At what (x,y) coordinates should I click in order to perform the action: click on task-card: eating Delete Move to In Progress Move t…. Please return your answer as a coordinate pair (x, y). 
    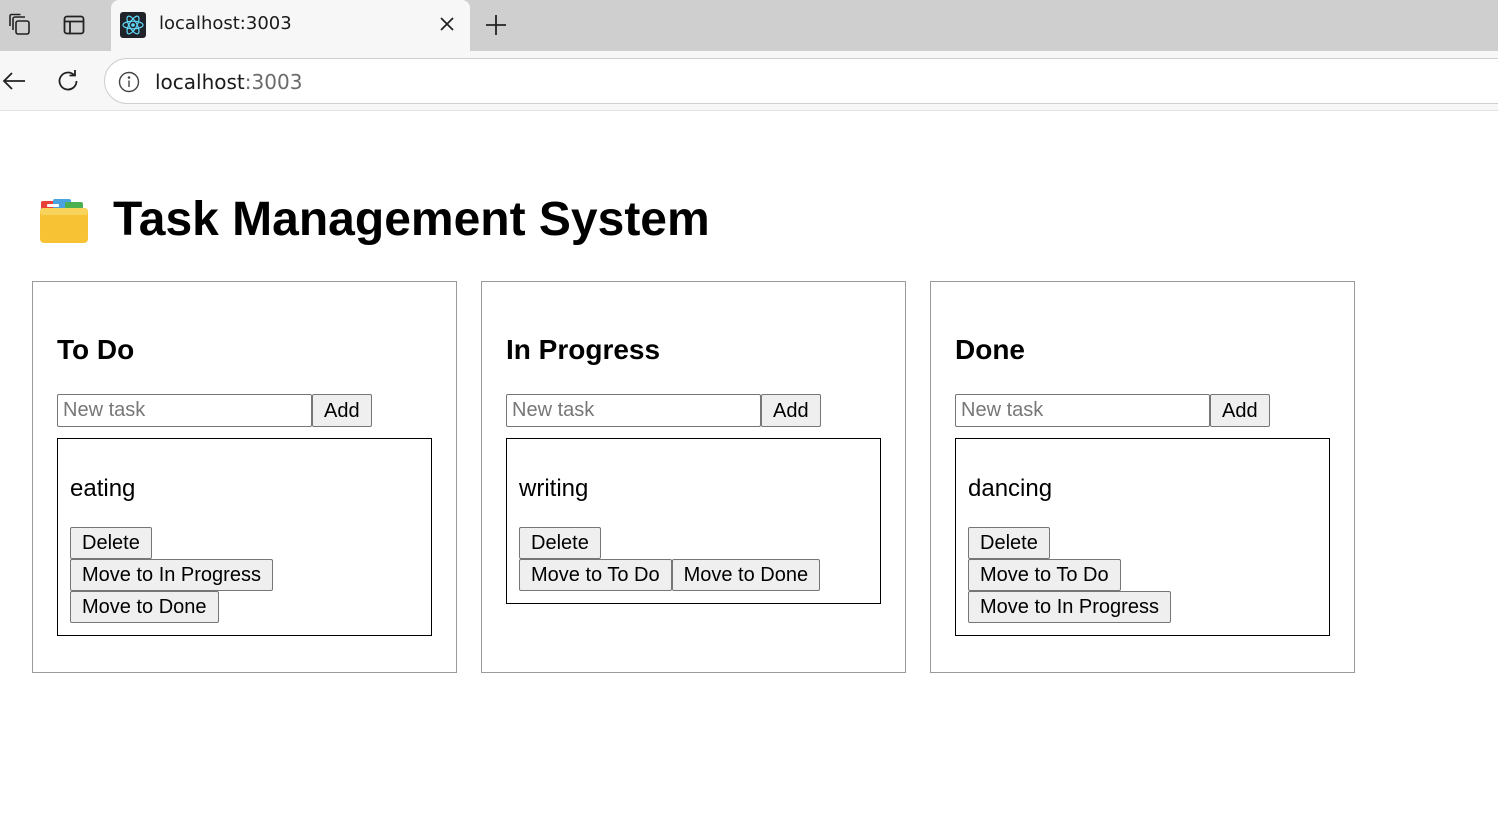
    Looking at the image, I should click on (244, 537).